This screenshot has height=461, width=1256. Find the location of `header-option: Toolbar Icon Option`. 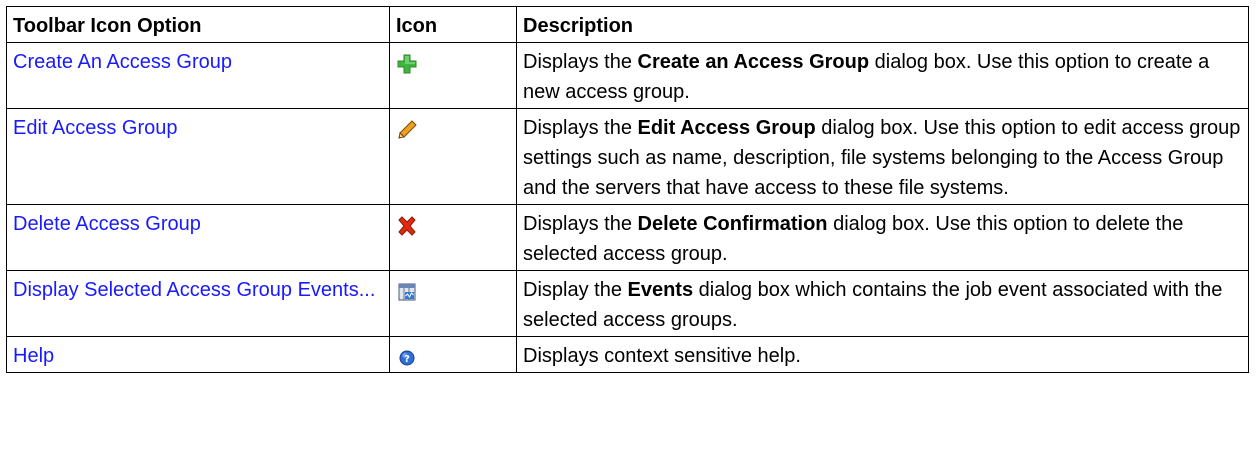

header-option: Toolbar Icon Option is located at coordinates (198, 24).